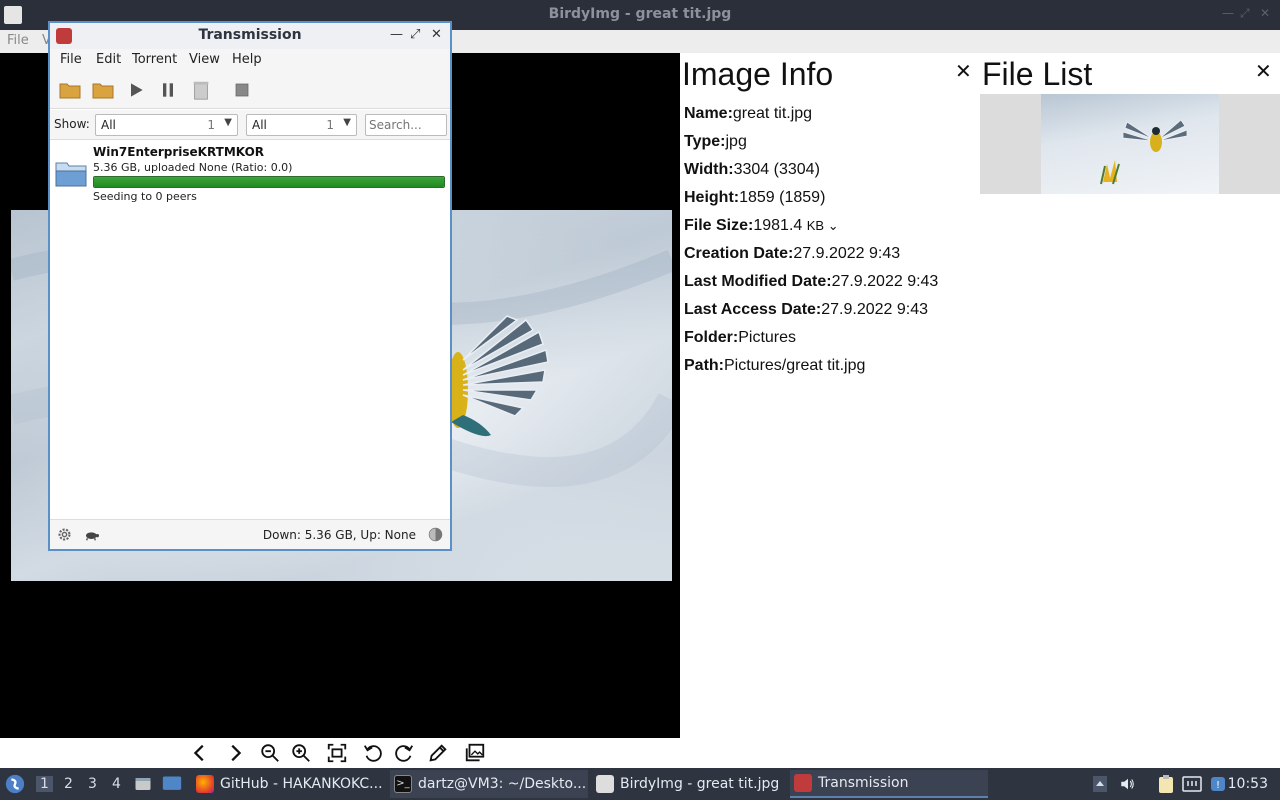  I want to click on folder-open-icon, so click(70, 91).